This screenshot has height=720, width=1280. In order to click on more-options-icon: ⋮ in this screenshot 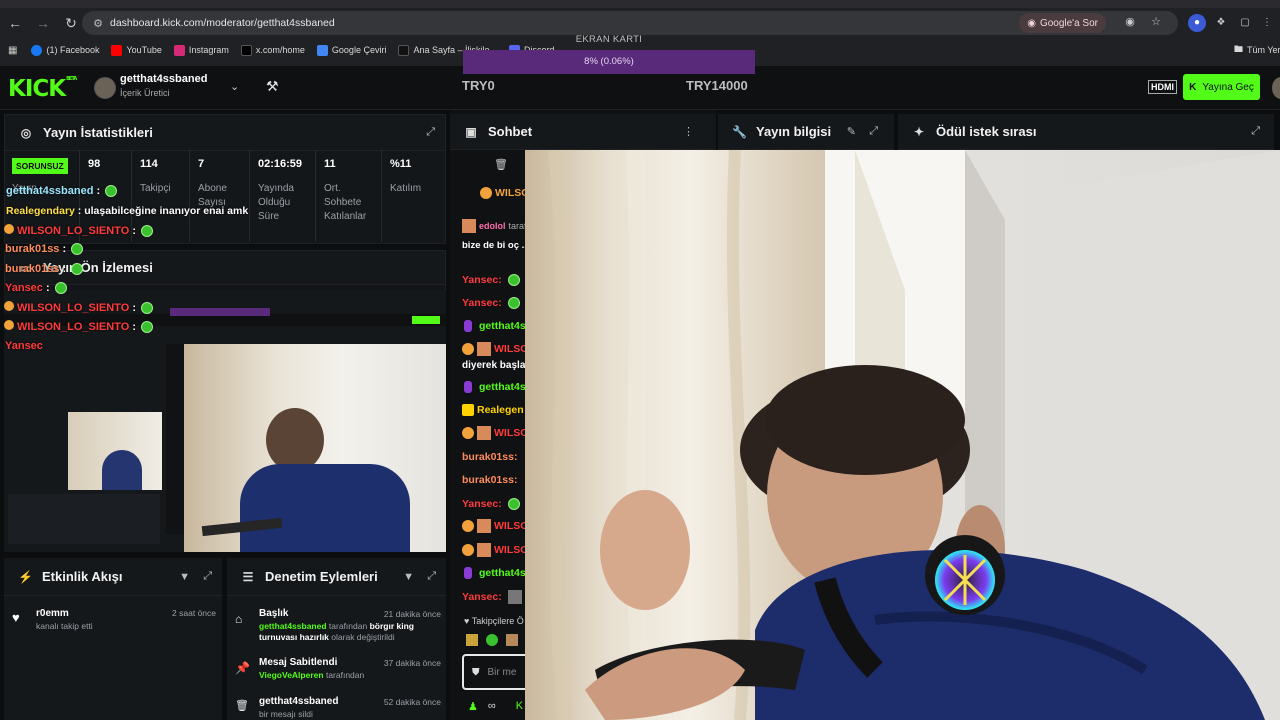, I will do `click(688, 131)`.